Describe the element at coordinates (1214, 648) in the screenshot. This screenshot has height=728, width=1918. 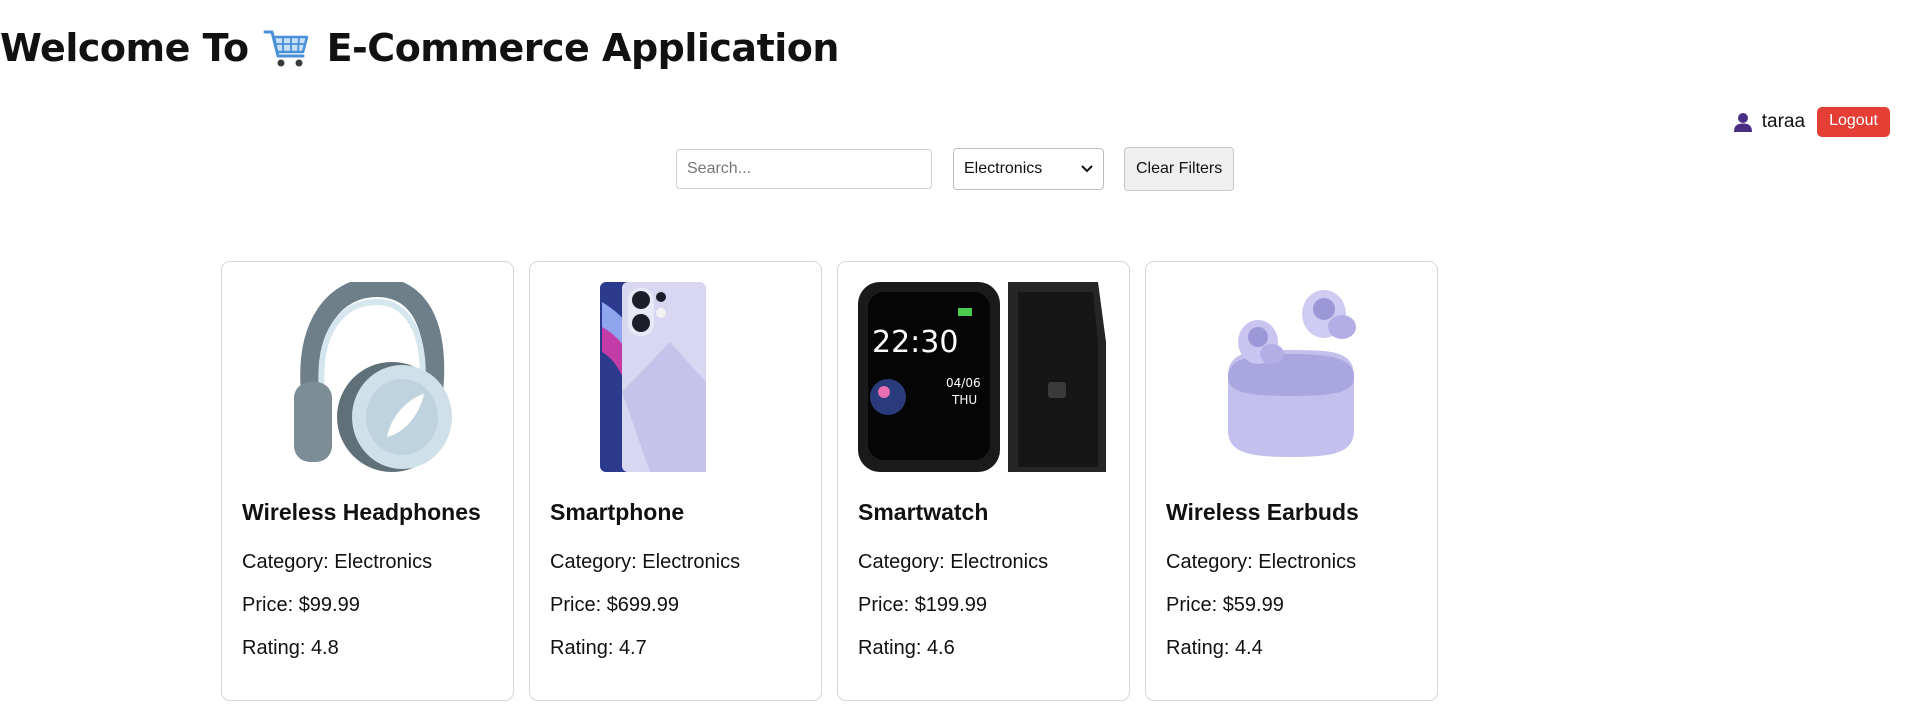
I see `product-rating: Rating: 4.4` at that location.